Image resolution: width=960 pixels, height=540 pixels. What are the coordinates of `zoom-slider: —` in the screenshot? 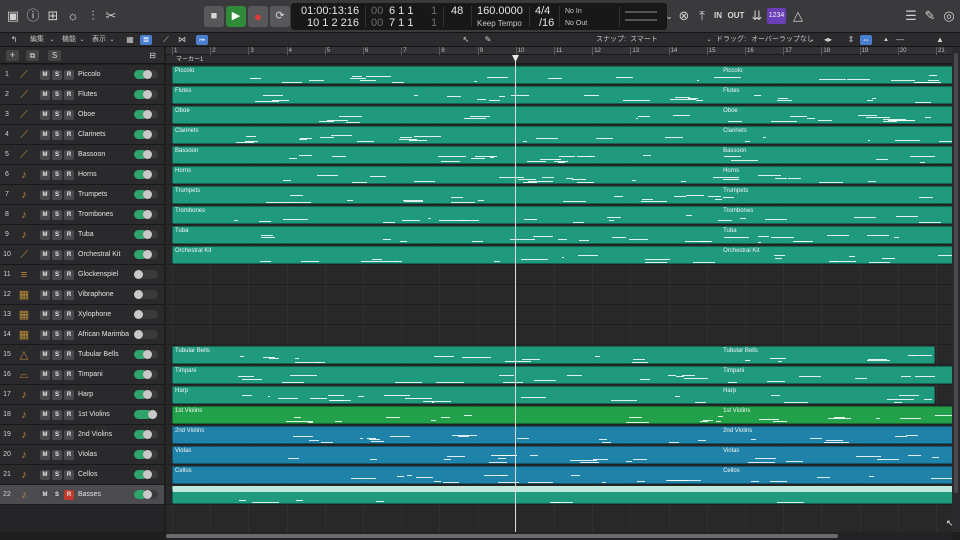 It's located at (900, 40).